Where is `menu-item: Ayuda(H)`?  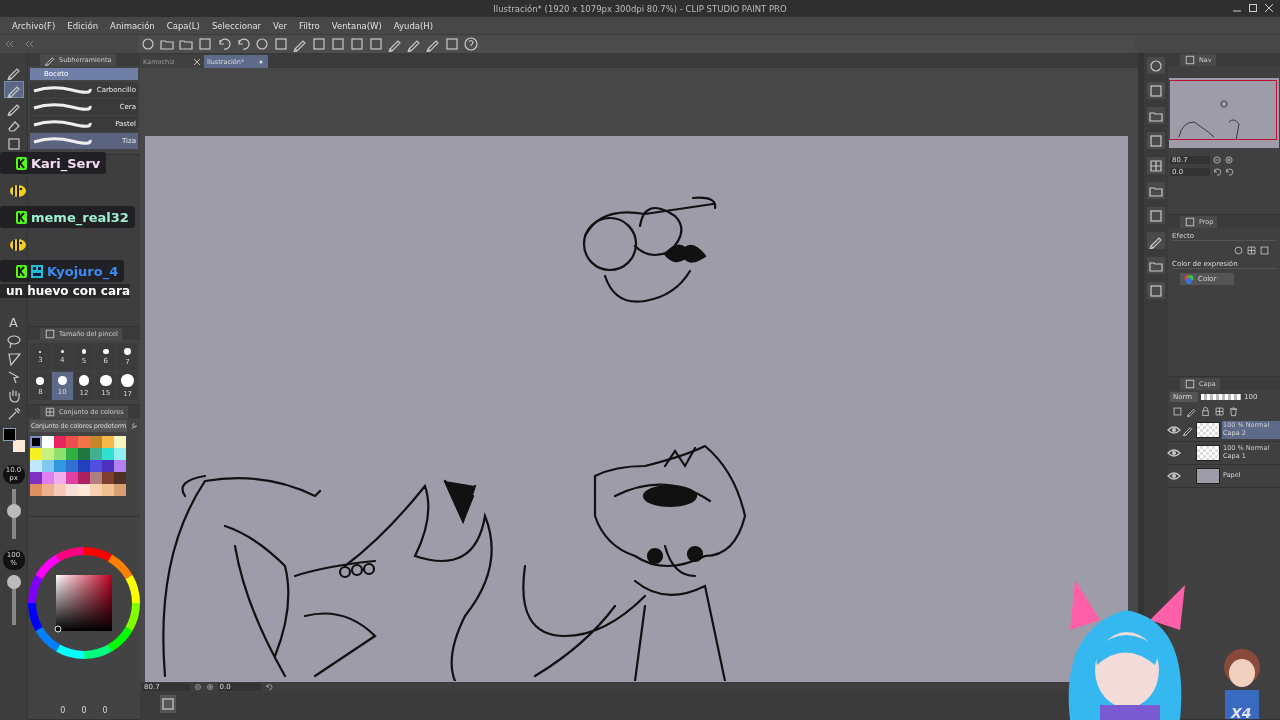 menu-item: Ayuda(H) is located at coordinates (413, 25).